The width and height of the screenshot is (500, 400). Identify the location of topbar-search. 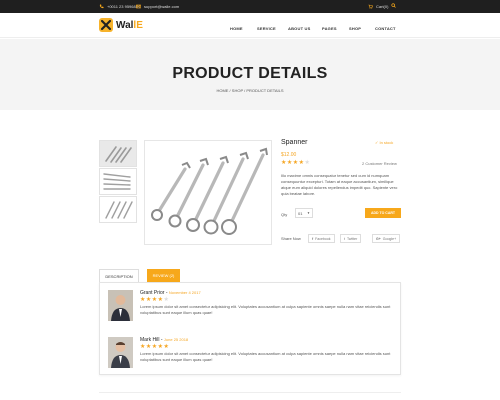
(393, 5).